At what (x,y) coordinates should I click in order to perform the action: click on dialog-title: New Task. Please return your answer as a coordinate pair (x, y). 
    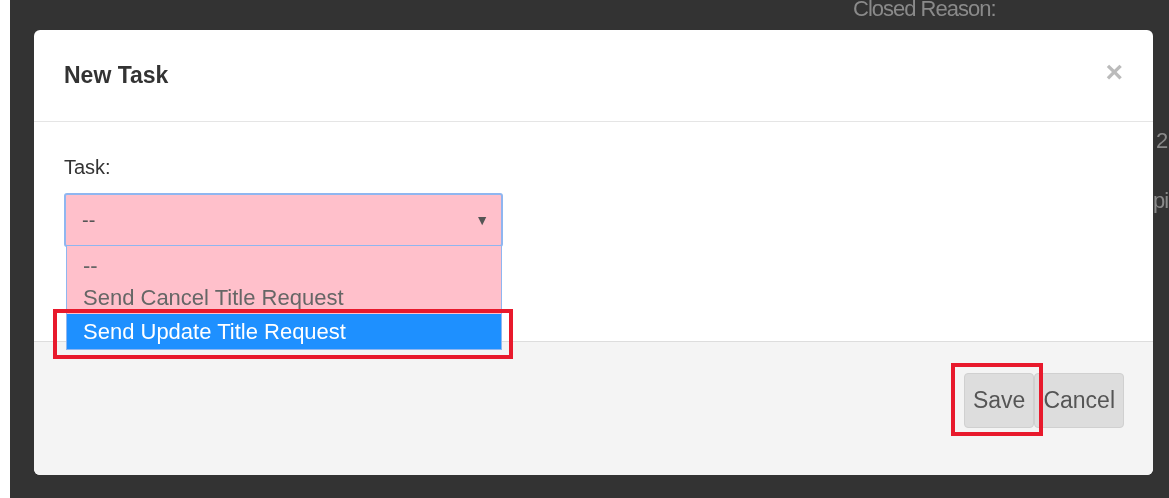
    Looking at the image, I should click on (116, 75).